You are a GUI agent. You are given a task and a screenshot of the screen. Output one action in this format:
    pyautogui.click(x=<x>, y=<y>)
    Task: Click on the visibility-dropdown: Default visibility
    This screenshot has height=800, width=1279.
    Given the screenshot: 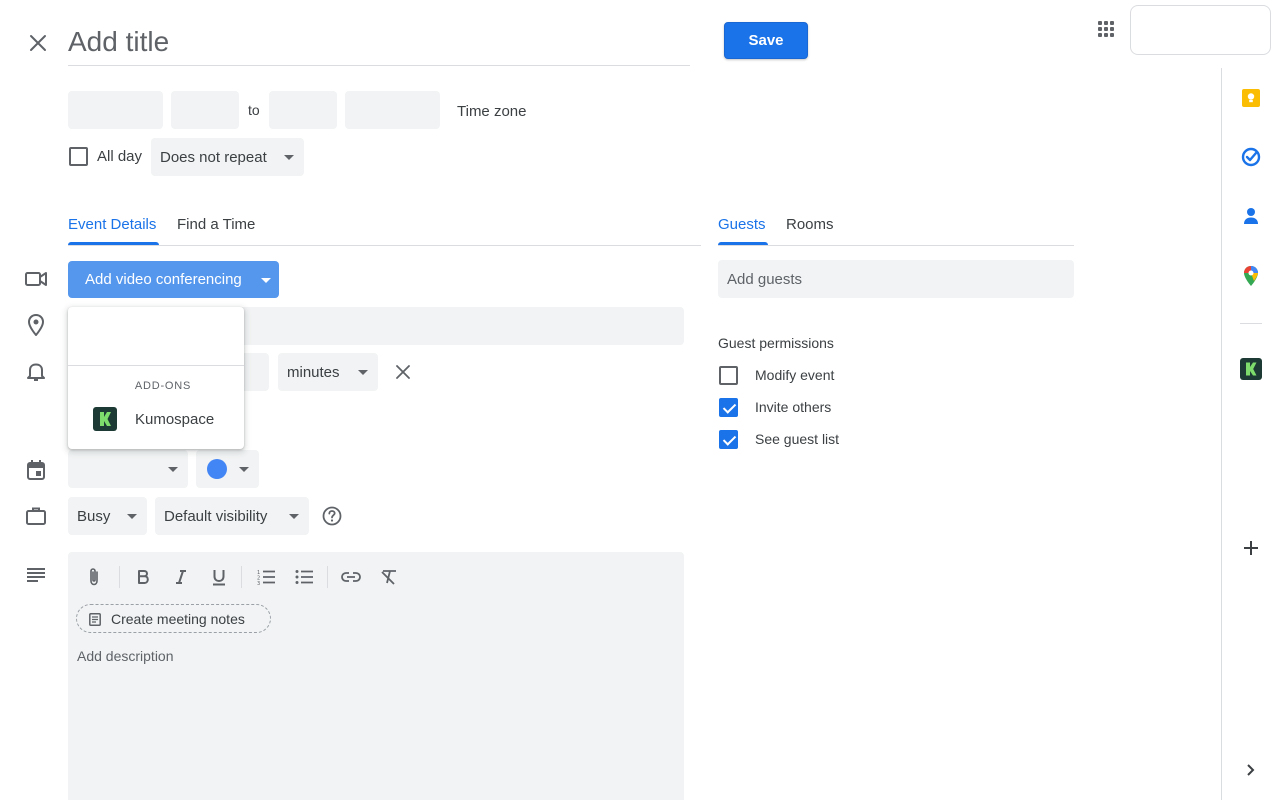 What is the action you would take?
    pyautogui.click(x=232, y=516)
    